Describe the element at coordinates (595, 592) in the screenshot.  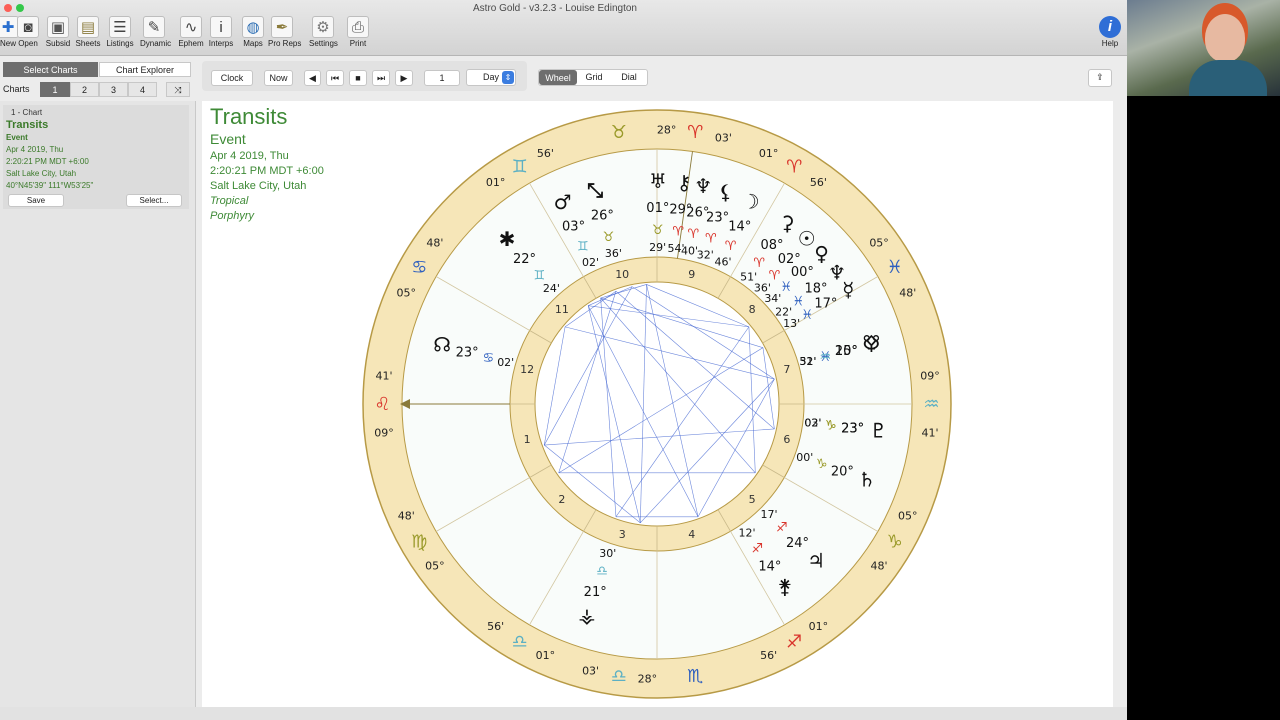
I see `part-fortune-degree: 21°` at that location.